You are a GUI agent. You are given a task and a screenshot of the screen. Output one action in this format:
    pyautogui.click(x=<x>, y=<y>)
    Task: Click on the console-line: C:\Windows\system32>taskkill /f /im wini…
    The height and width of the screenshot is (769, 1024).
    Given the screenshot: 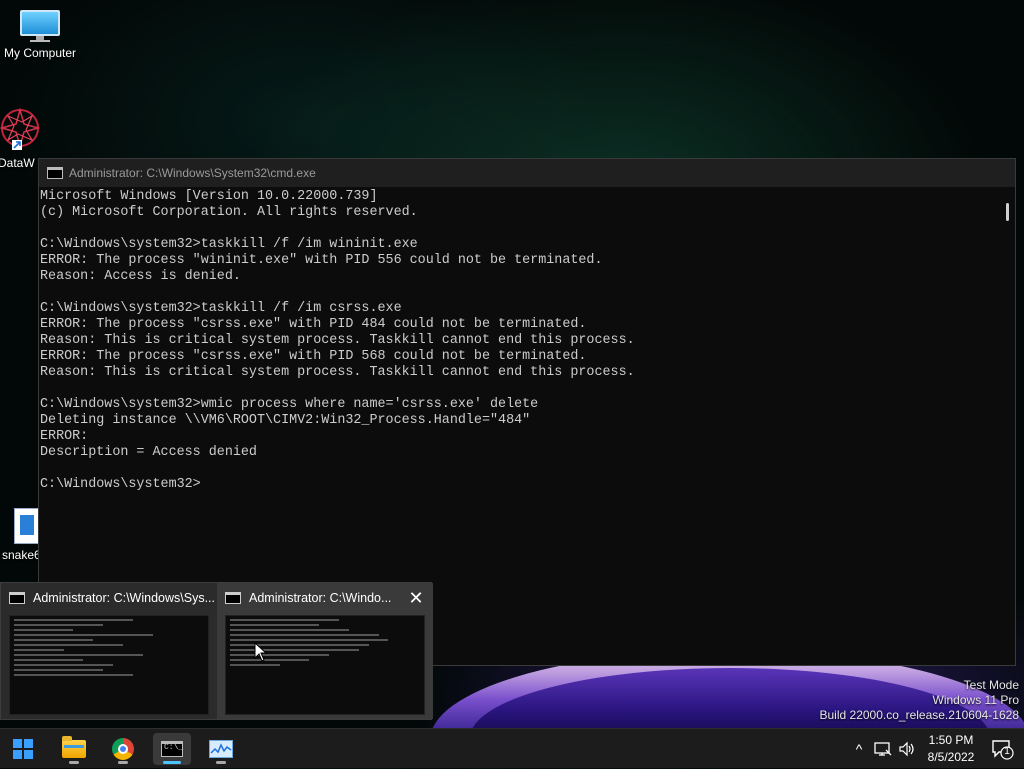 What is the action you would take?
    pyautogui.click(x=229, y=244)
    